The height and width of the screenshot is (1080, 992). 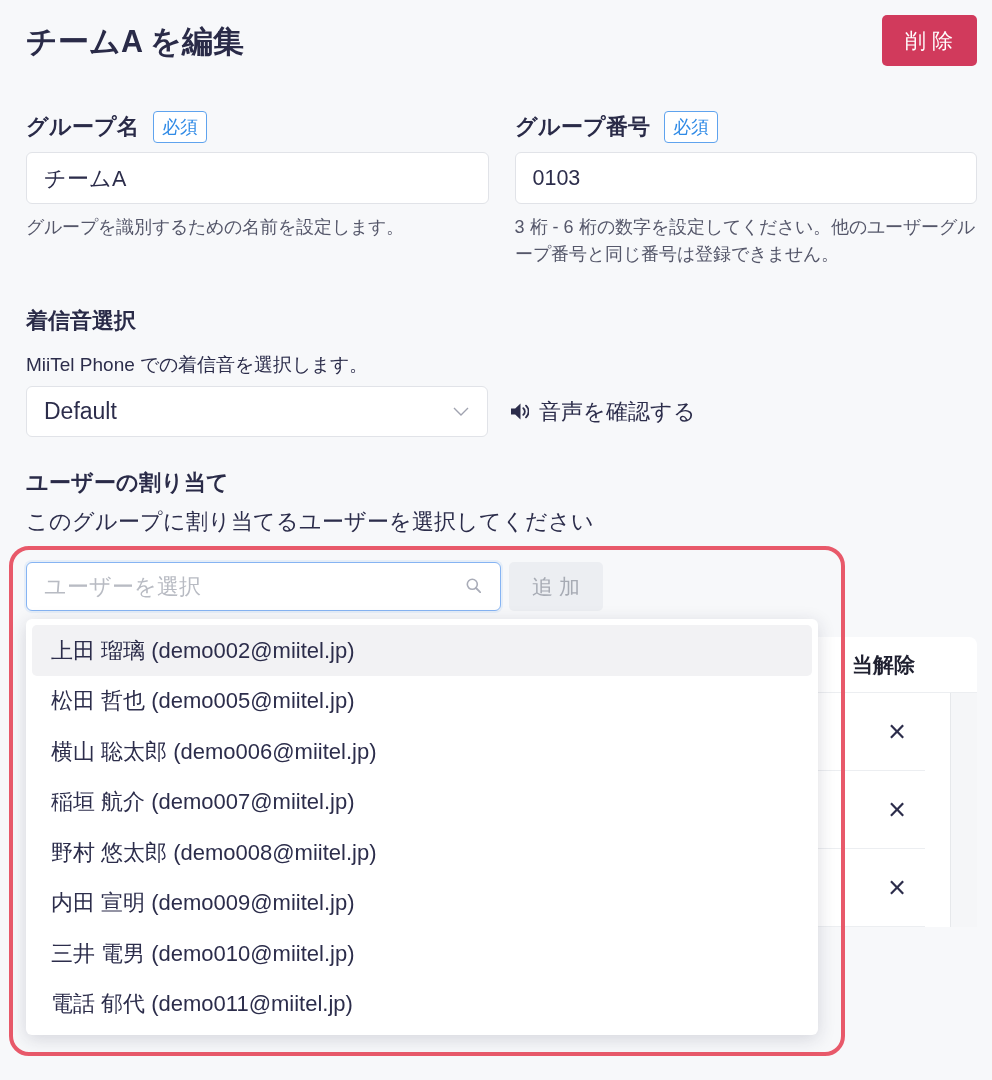 I want to click on dropdown-item: 横山 聡太郎 (demo006@miitel.jp), so click(x=422, y=751).